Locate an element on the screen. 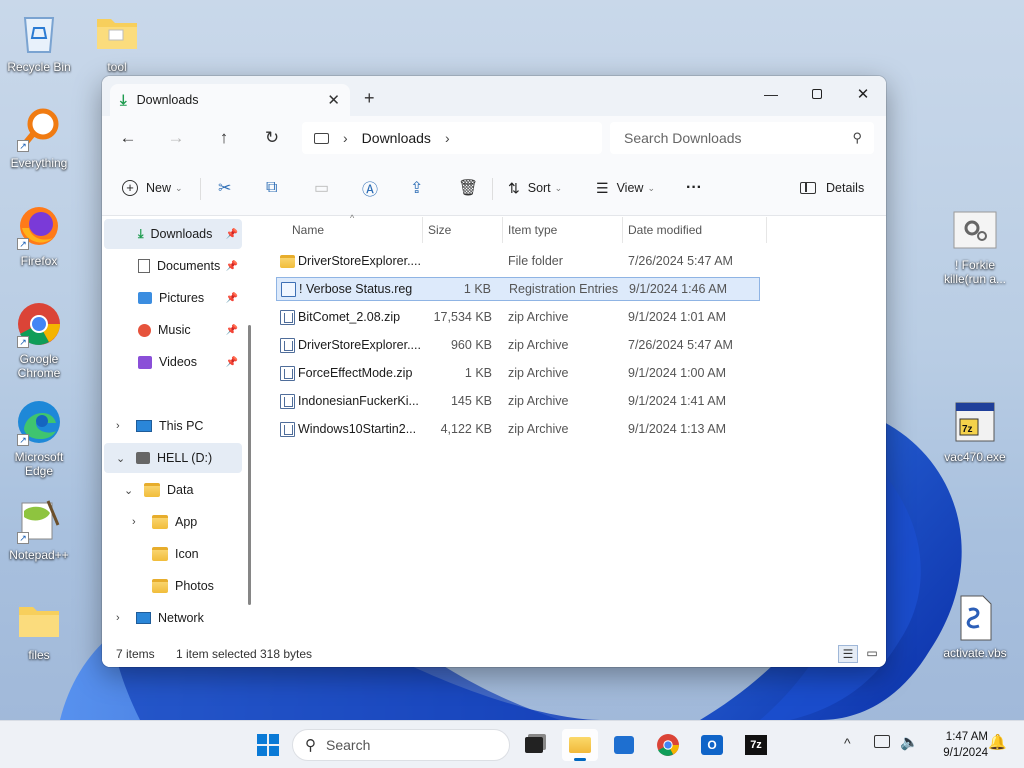  desktop-icon-vac470: 7z vac470.exe is located at coordinates (975, 431).